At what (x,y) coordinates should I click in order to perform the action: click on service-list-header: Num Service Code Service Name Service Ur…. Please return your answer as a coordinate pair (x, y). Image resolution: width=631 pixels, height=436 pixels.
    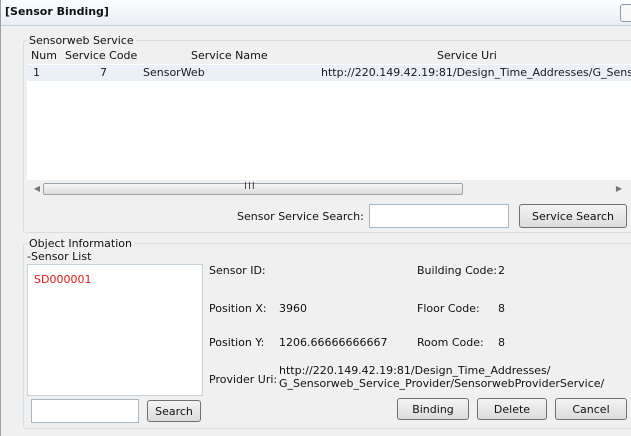
    Looking at the image, I should click on (329, 56).